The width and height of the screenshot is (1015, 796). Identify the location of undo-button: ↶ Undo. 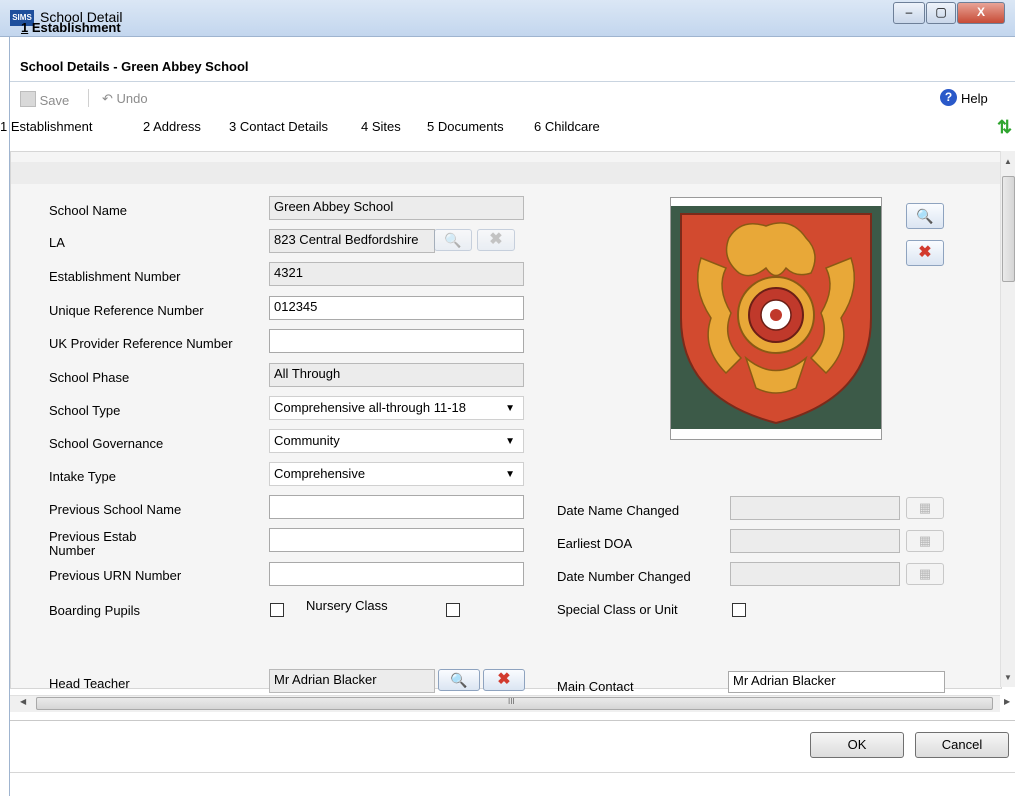
(125, 99).